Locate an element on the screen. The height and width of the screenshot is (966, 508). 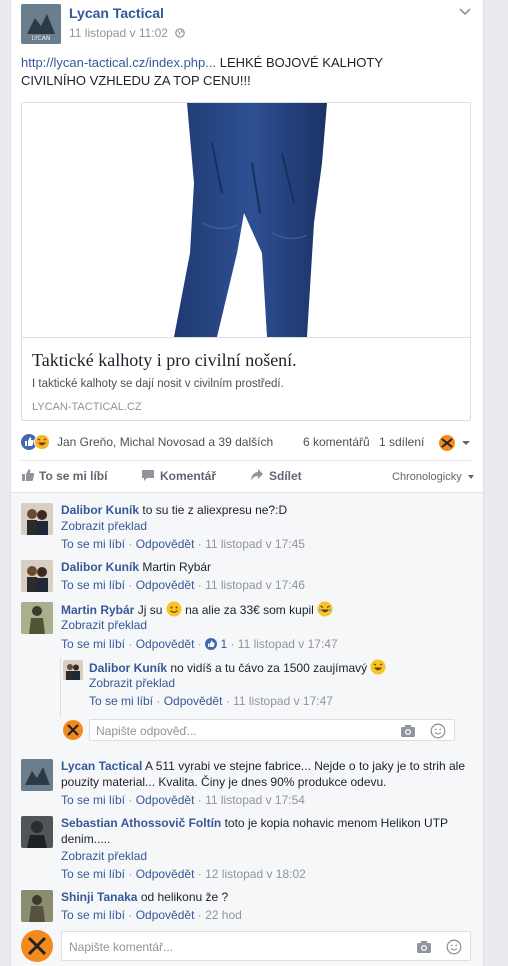
comment-text: od helikonu že ? is located at coordinates (184, 897).